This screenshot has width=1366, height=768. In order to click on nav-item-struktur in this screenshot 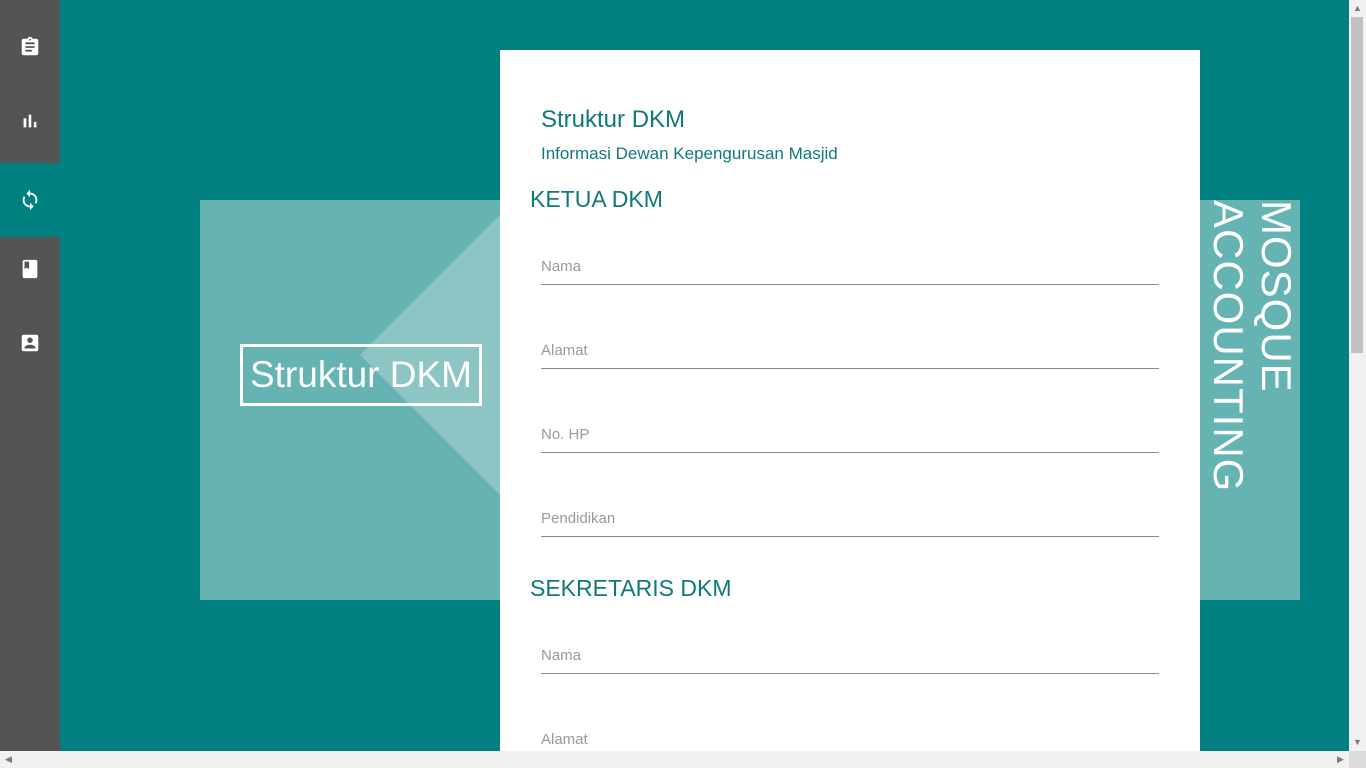, I will do `click(30, 200)`.